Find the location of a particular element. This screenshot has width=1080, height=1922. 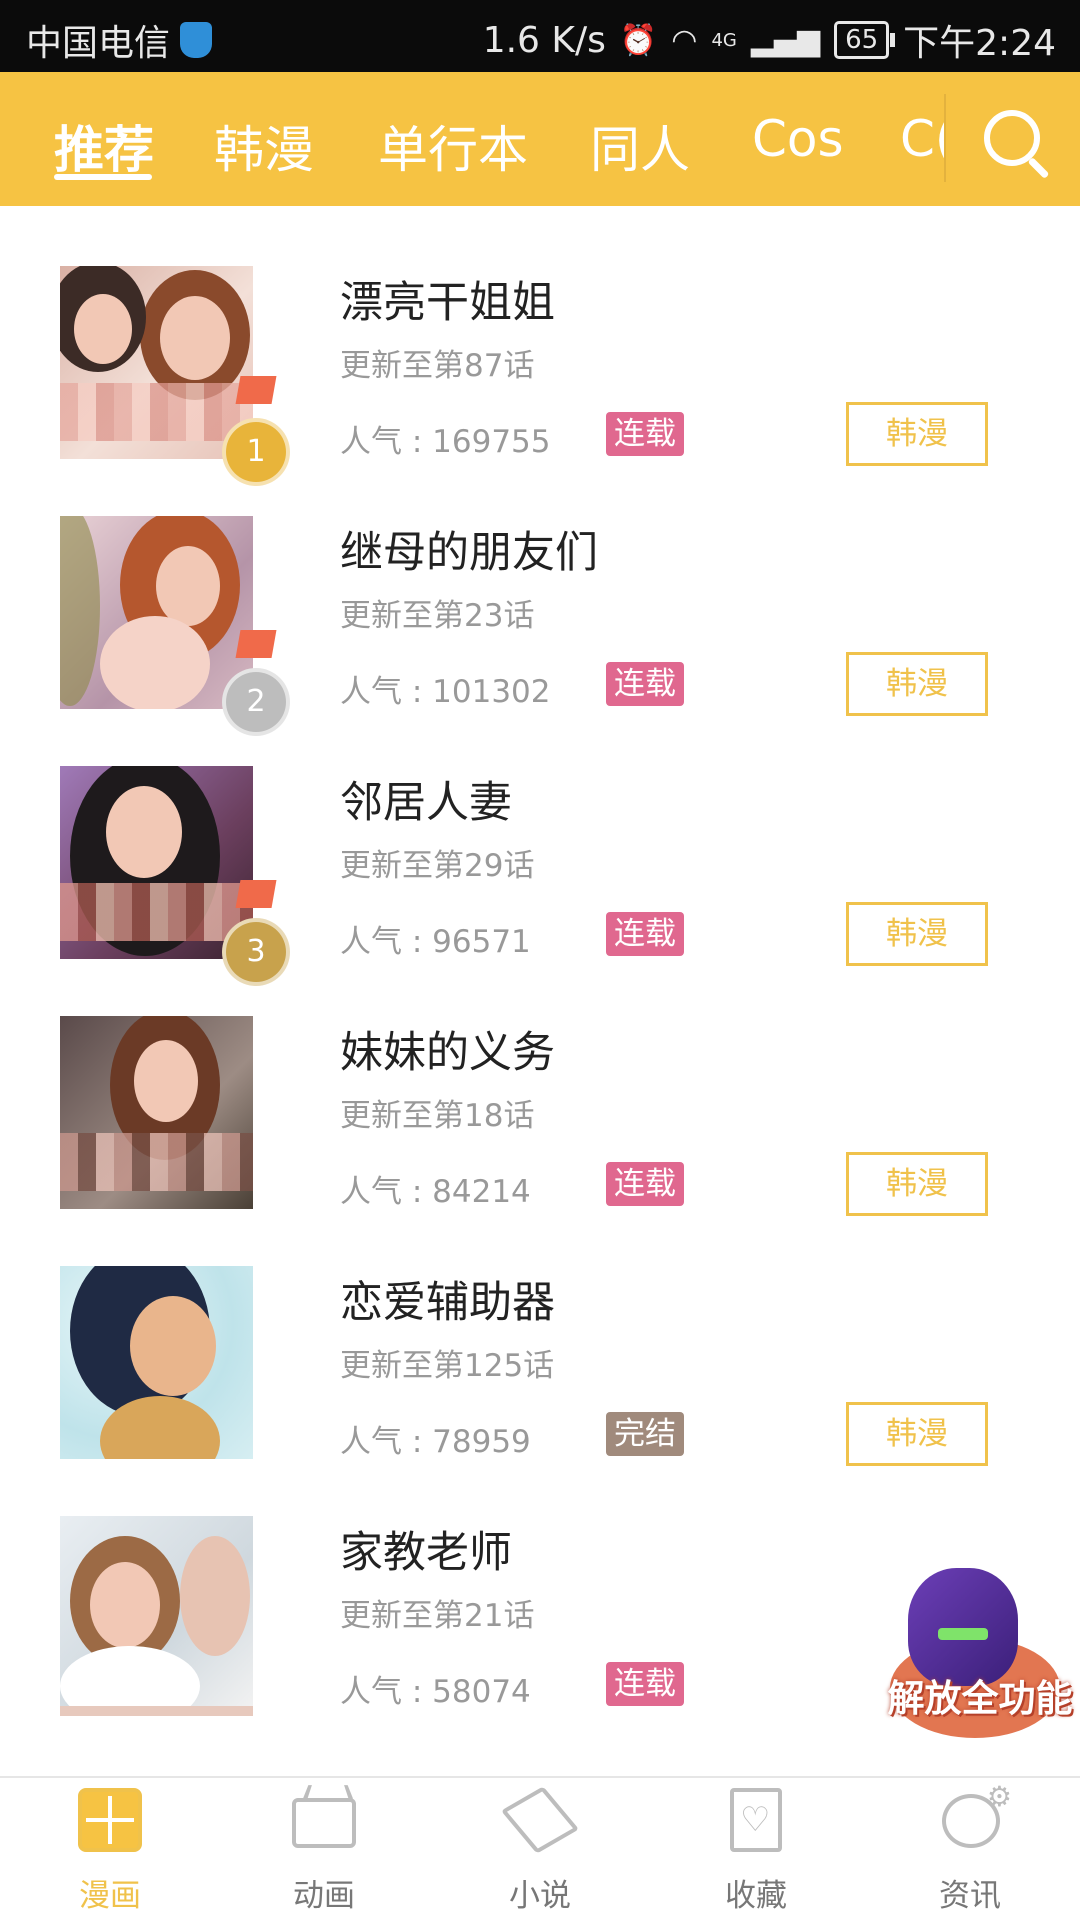

category-tab-bar: 推荐 韩漫 单行本 同人 Cos C( is located at coordinates (540, 139).